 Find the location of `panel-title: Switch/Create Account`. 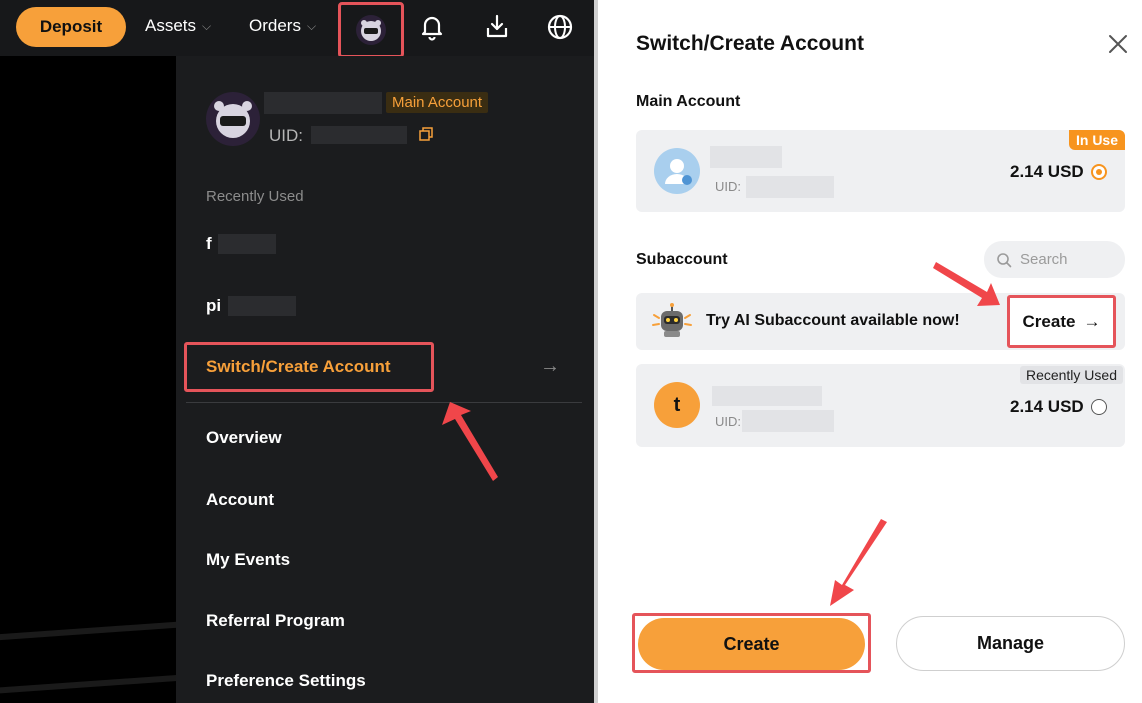

panel-title: Switch/Create Account is located at coordinates (750, 43).